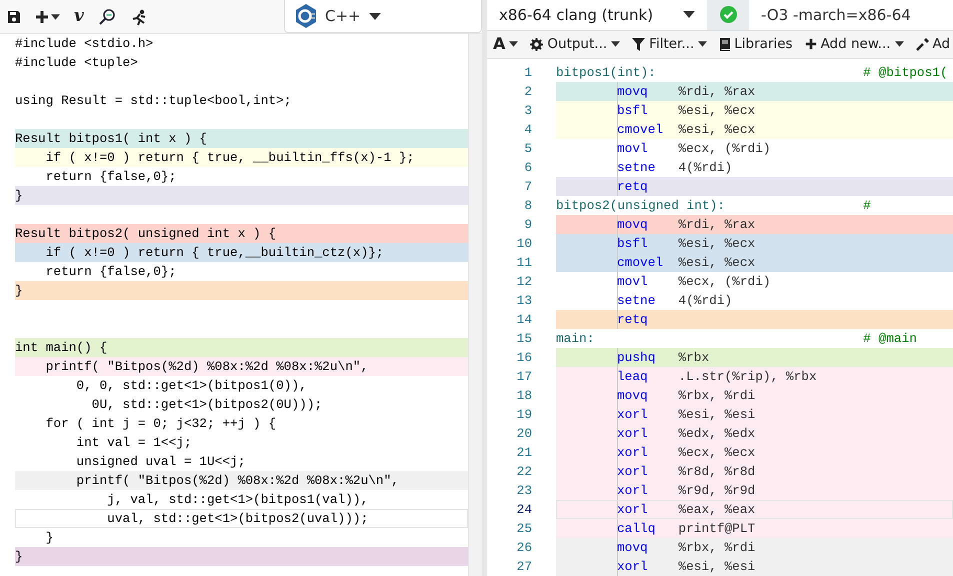 This screenshot has height=576, width=953. What do you see at coordinates (14, 17) in the screenshot?
I see `save-icon` at bounding box center [14, 17].